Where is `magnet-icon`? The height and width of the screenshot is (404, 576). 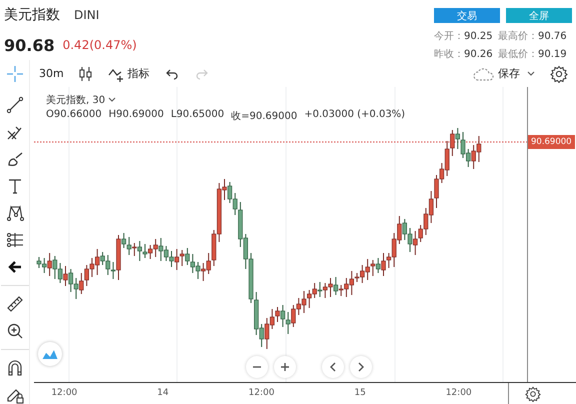 magnet-icon is located at coordinates (15, 368).